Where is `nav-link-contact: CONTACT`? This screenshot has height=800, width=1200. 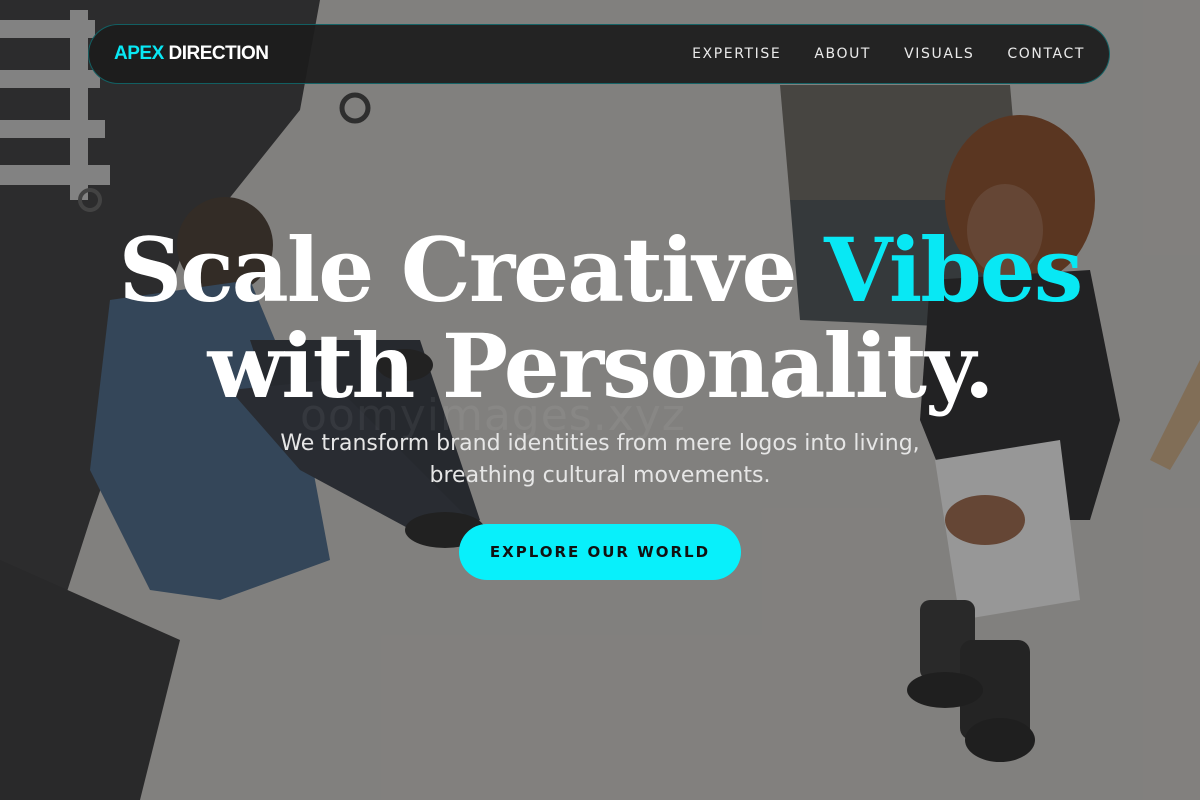
nav-link-contact: CONTACT is located at coordinates (1046, 54).